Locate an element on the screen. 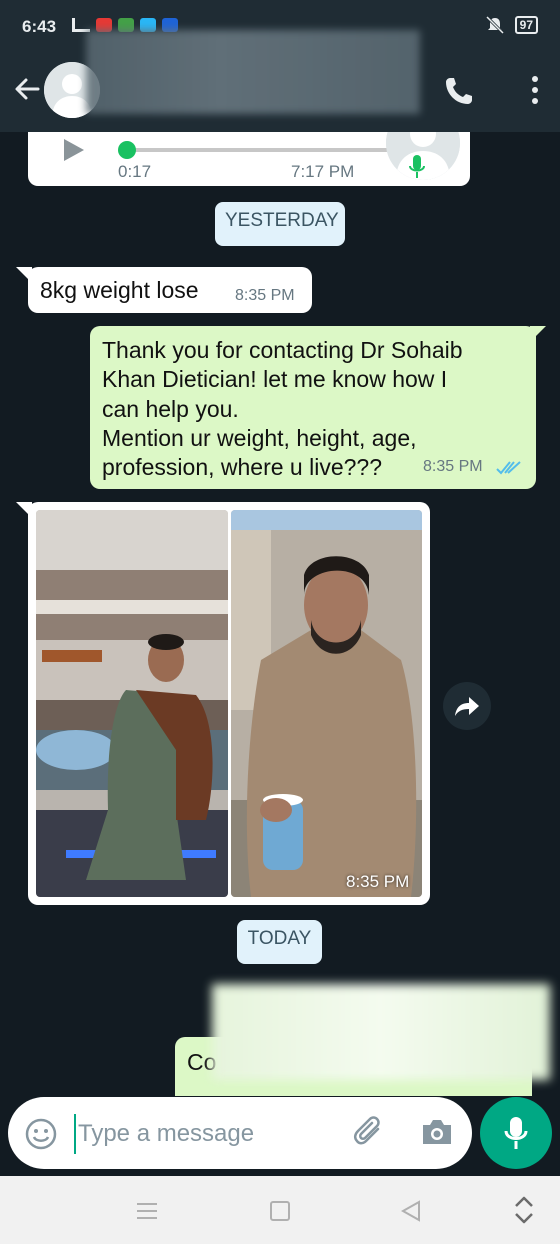  message-composer is located at coordinates (240, 1133).